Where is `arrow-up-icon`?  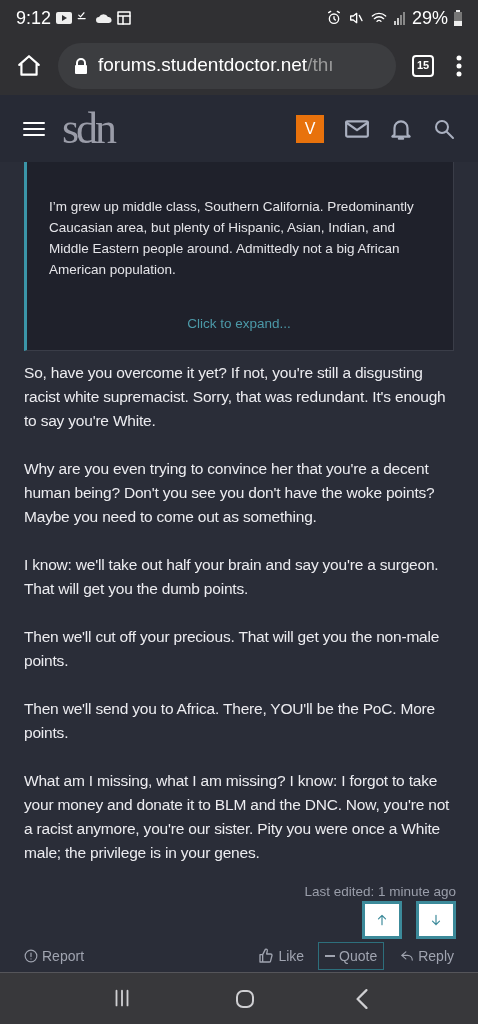 arrow-up-icon is located at coordinates (382, 920).